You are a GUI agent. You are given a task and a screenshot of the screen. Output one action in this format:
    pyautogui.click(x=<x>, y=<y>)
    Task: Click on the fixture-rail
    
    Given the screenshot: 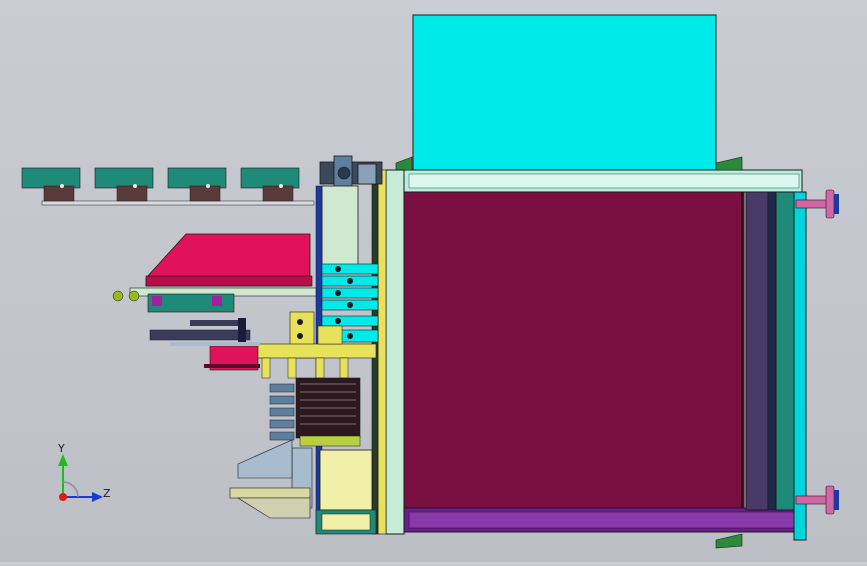 What is the action you would take?
    pyautogui.click(x=168, y=186)
    